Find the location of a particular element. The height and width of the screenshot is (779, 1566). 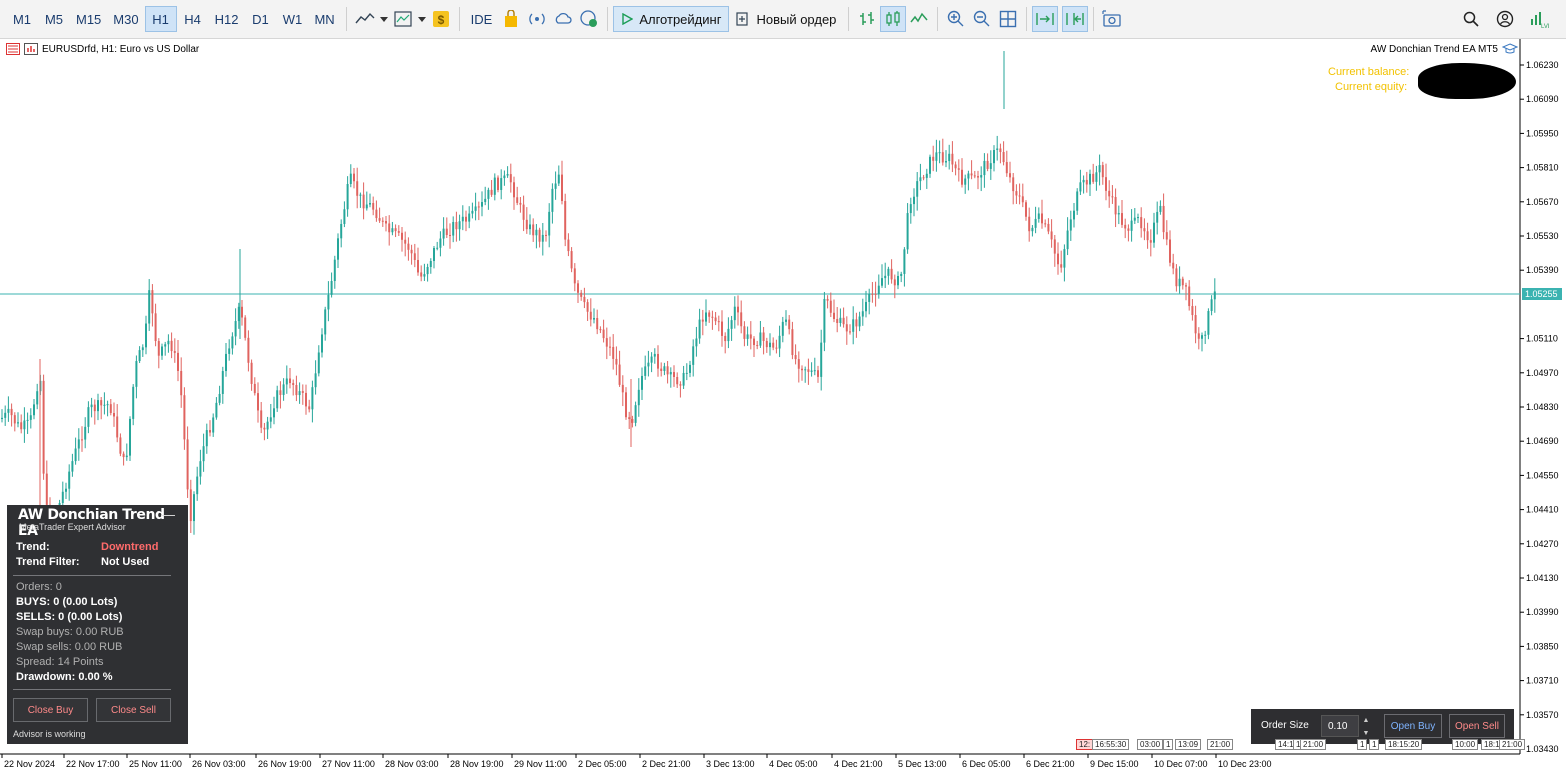

line-type-icon is located at coordinates (919, 19).